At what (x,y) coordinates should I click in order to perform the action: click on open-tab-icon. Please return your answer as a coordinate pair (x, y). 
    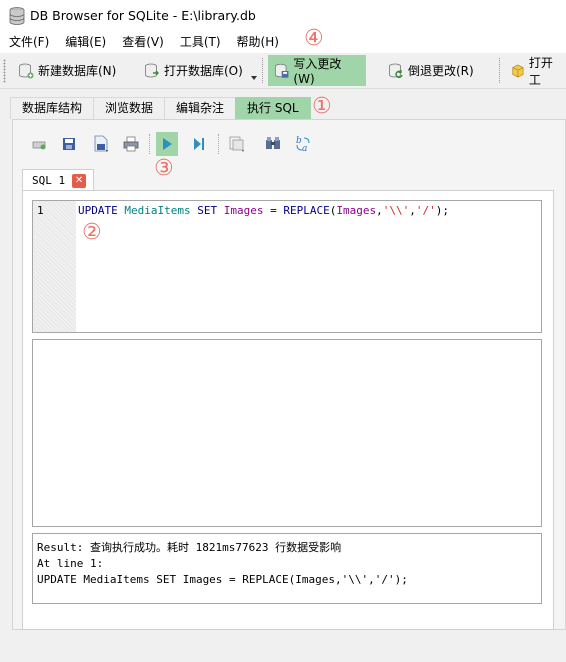
    Looking at the image, I should click on (39, 145).